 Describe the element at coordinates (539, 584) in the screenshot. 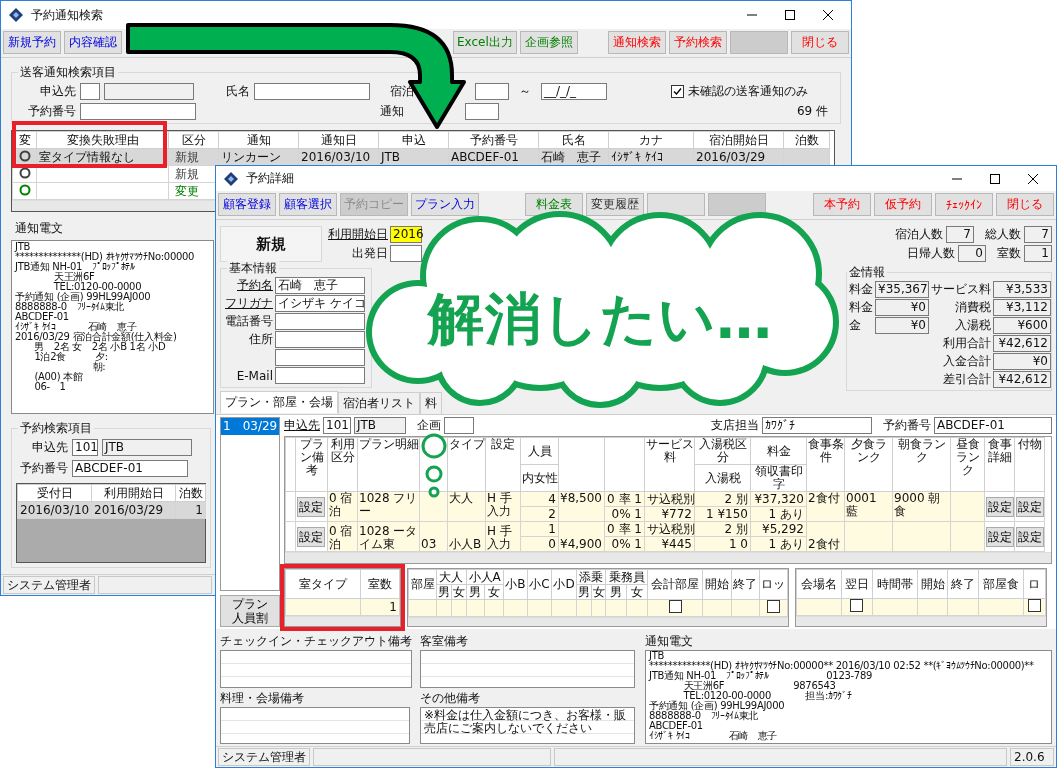

I see `column-header: 小C` at that location.